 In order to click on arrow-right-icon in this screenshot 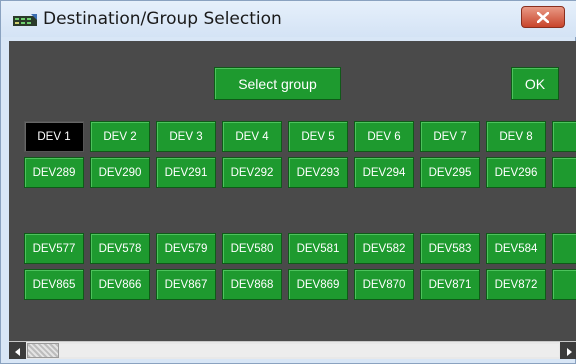, I will do `click(569, 350)`.